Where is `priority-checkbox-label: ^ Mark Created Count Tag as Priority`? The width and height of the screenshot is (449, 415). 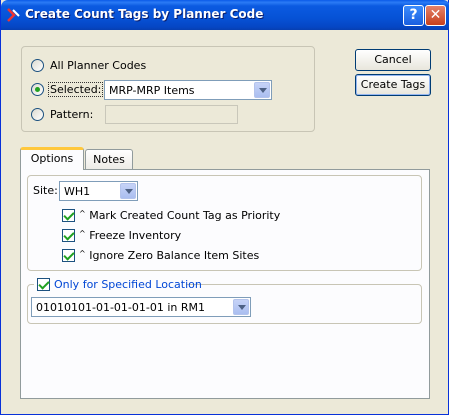 priority-checkbox-label: ^ Mark Created Count Tag as Priority is located at coordinates (179, 215).